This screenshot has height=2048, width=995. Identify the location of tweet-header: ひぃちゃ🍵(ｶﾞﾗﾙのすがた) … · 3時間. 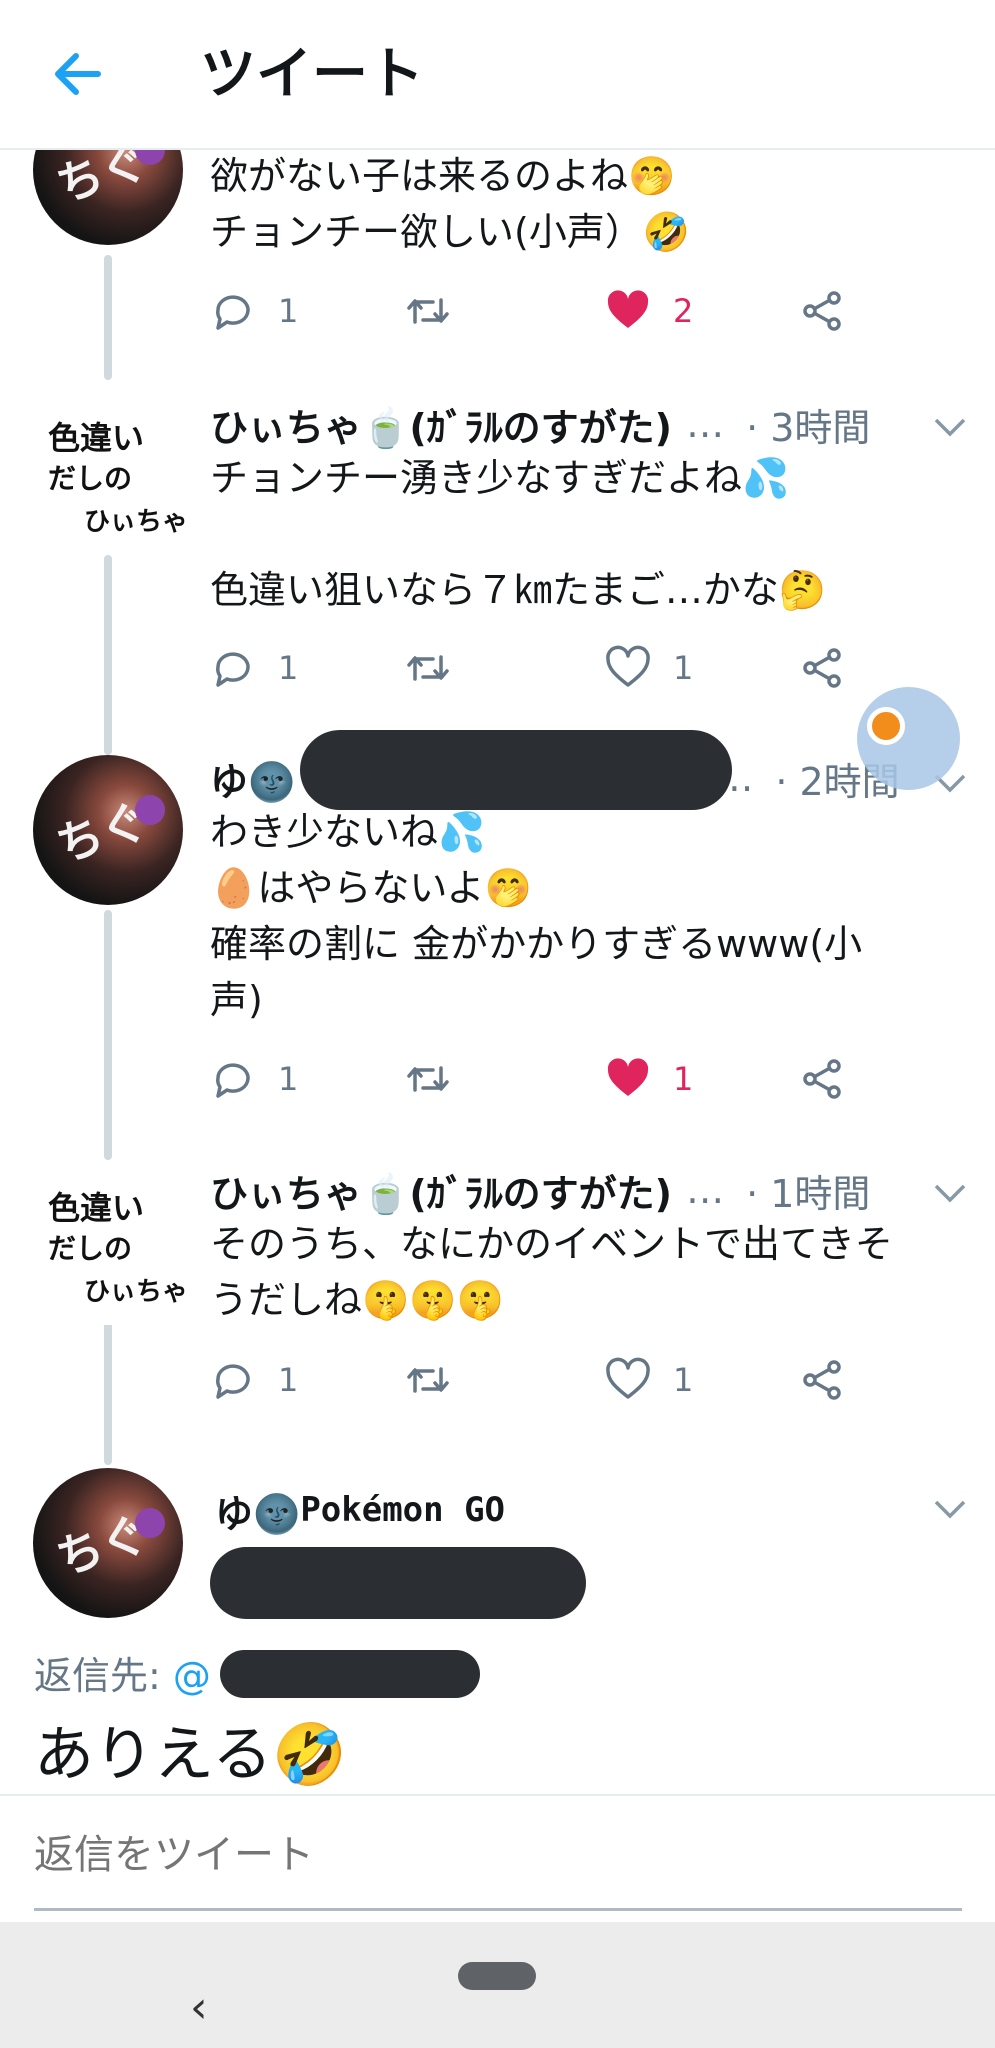
(540, 424).